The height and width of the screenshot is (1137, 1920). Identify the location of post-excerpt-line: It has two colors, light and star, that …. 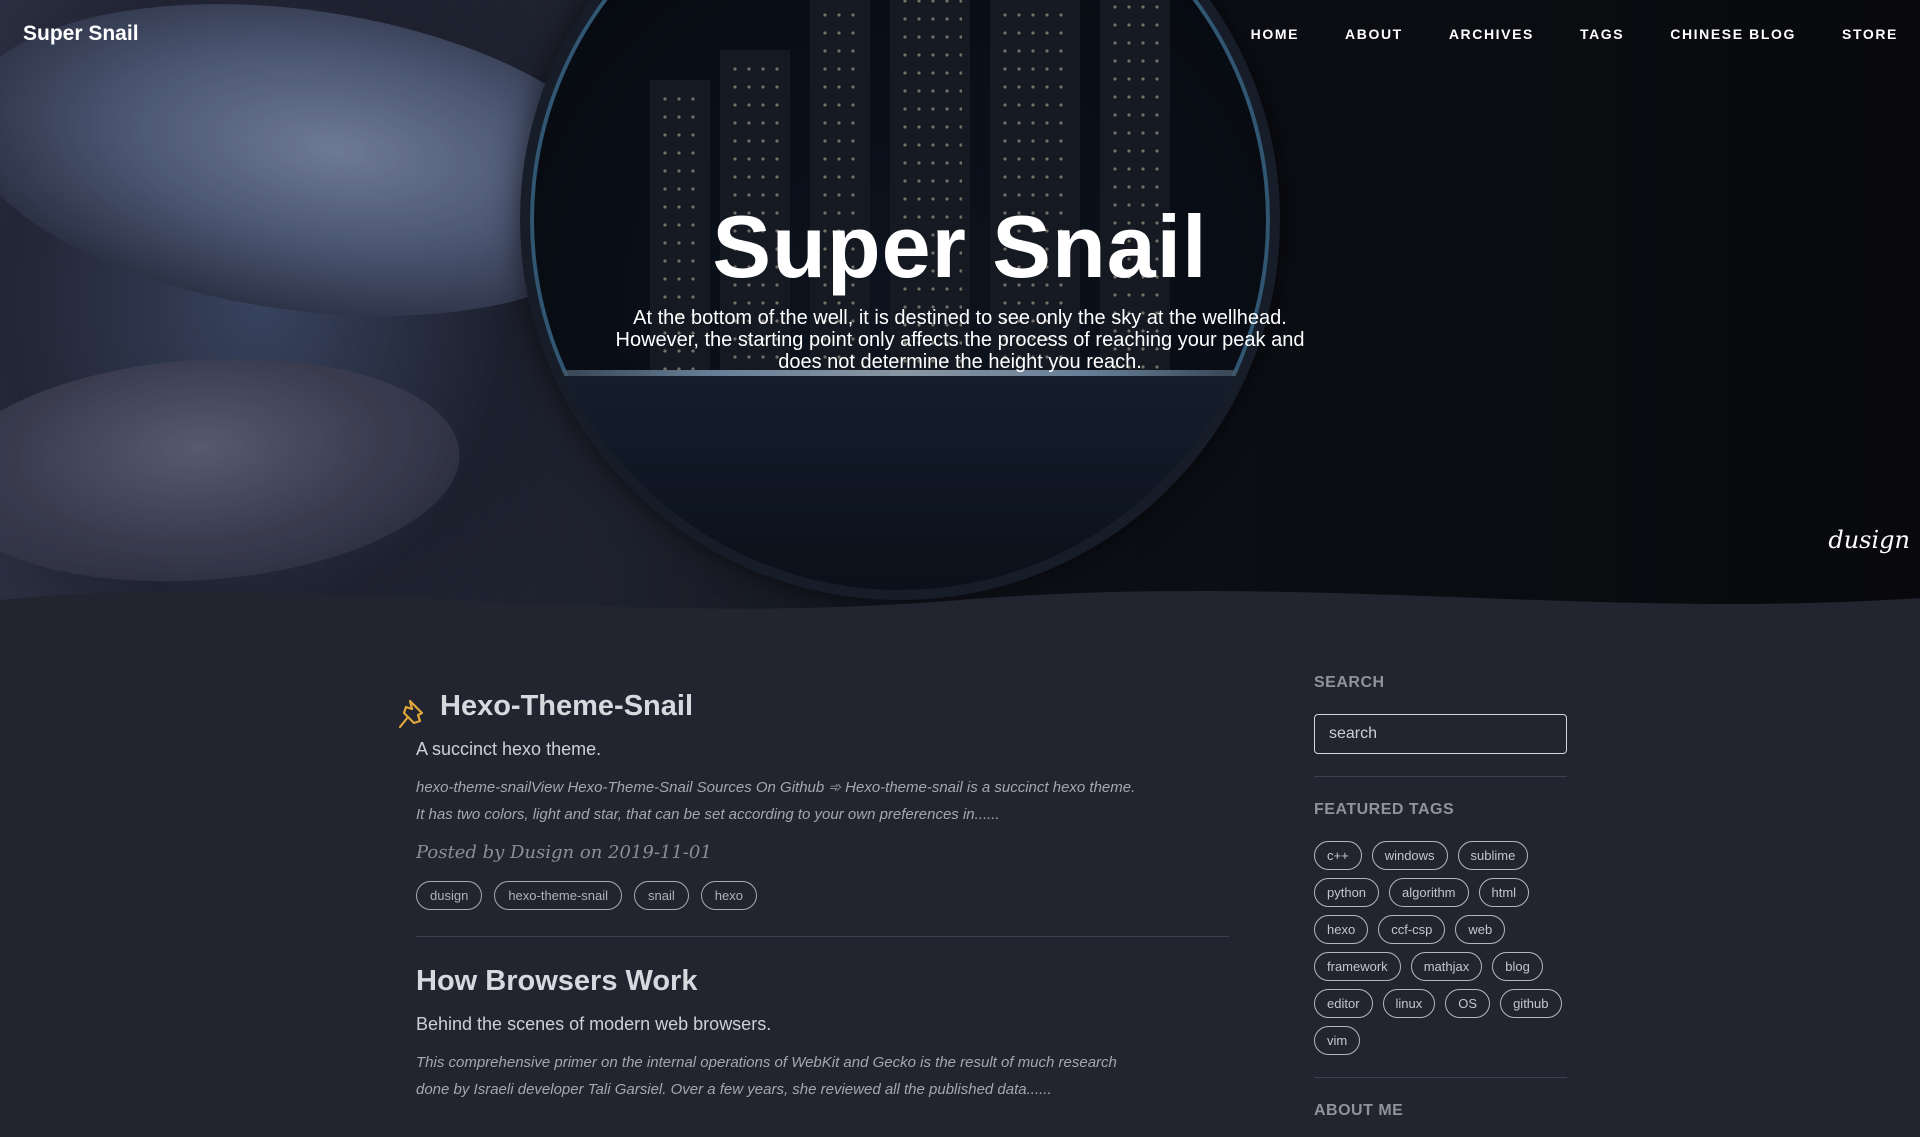
(708, 814).